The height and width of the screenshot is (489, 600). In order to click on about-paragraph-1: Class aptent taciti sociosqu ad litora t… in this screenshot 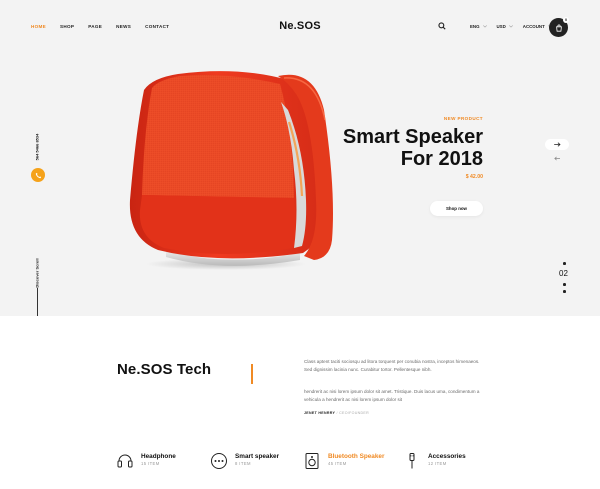, I will do `click(392, 365)`.